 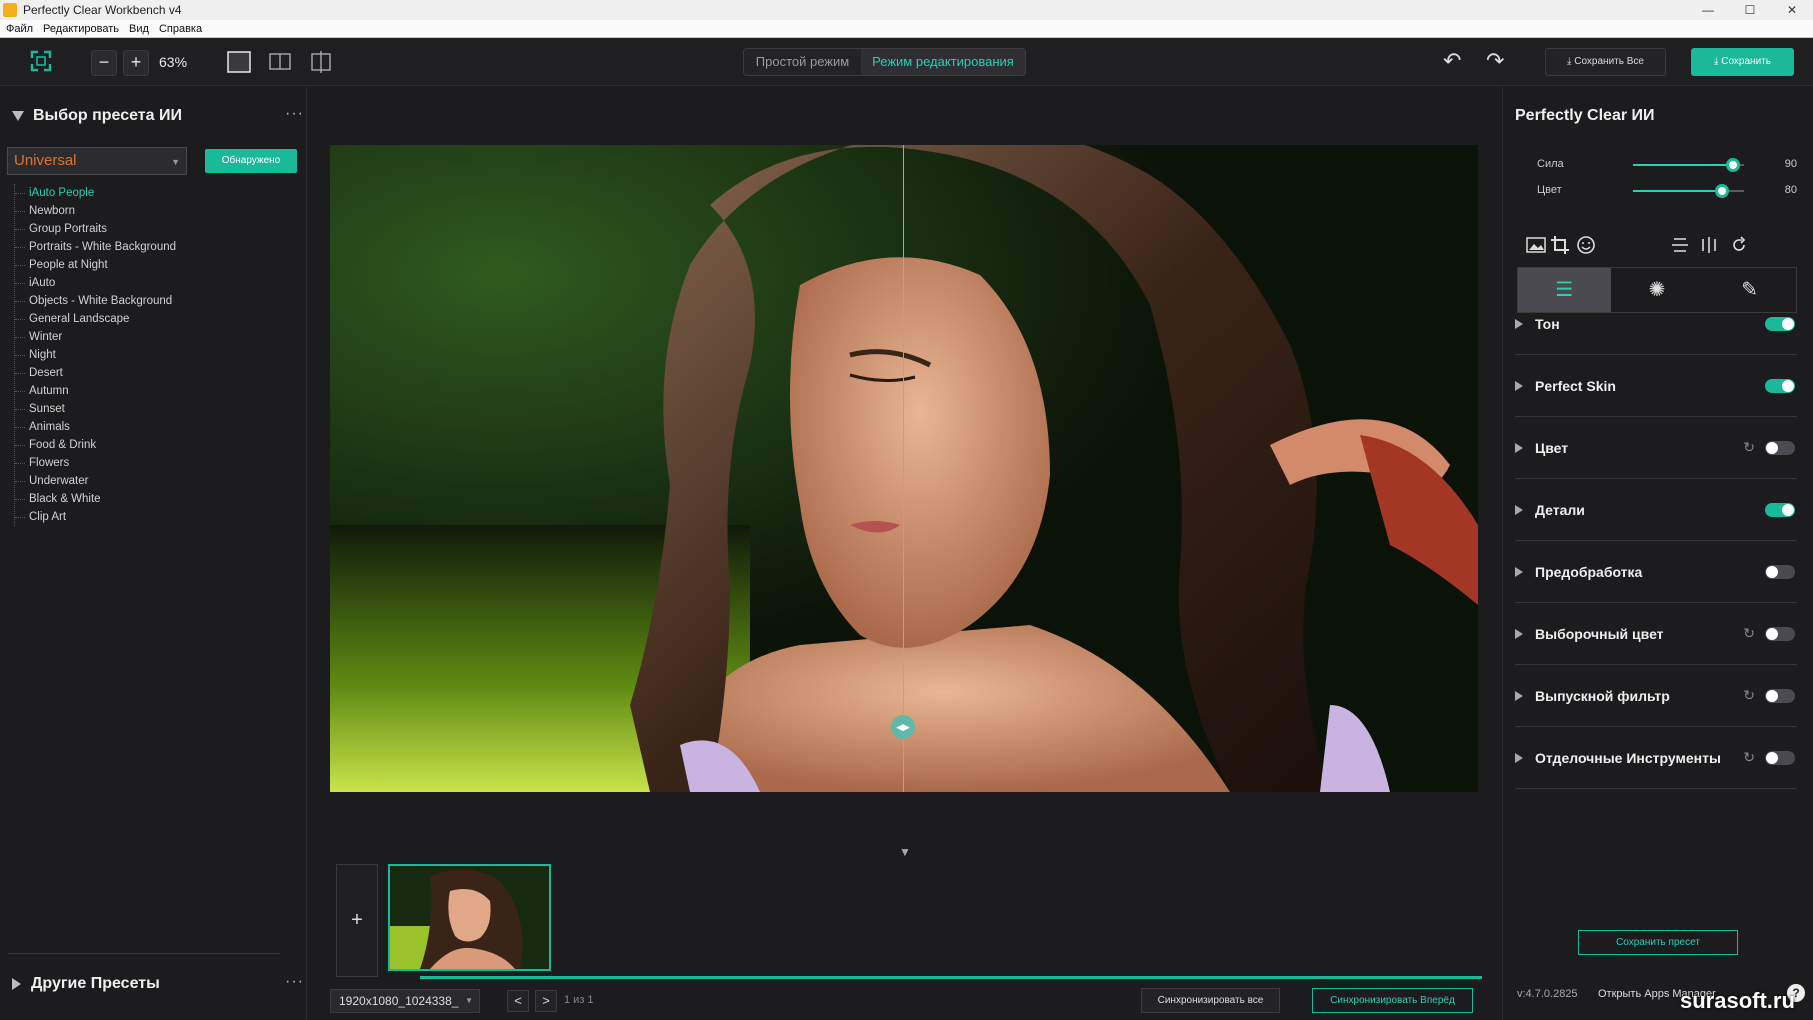 I want to click on section-row: Perfect Skin, so click(x=1656, y=386).